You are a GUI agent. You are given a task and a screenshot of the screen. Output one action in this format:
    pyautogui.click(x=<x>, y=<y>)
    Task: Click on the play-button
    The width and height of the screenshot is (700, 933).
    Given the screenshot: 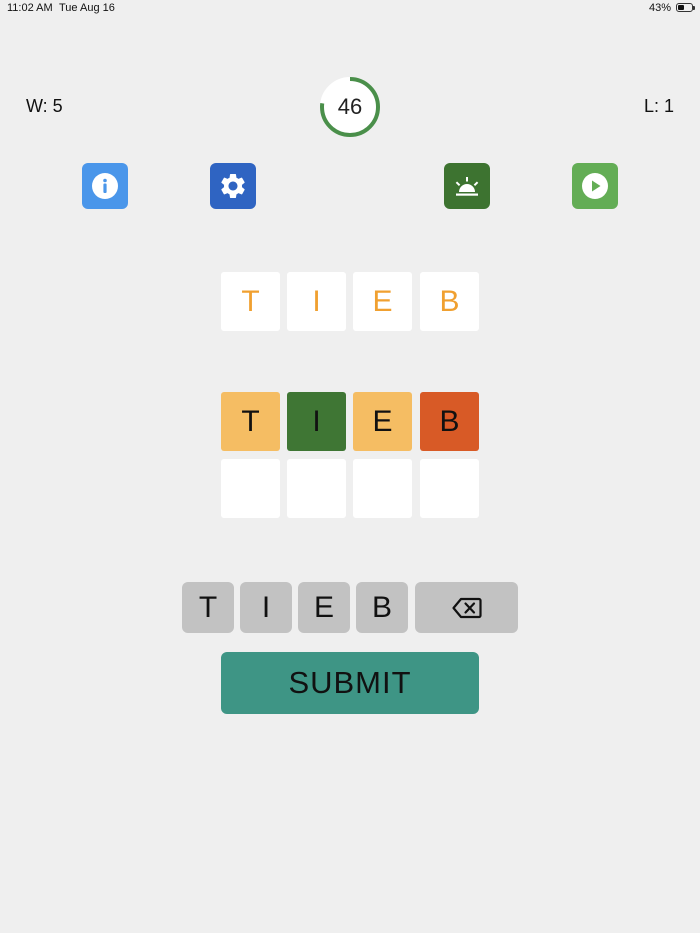 What is the action you would take?
    pyautogui.click(x=595, y=186)
    